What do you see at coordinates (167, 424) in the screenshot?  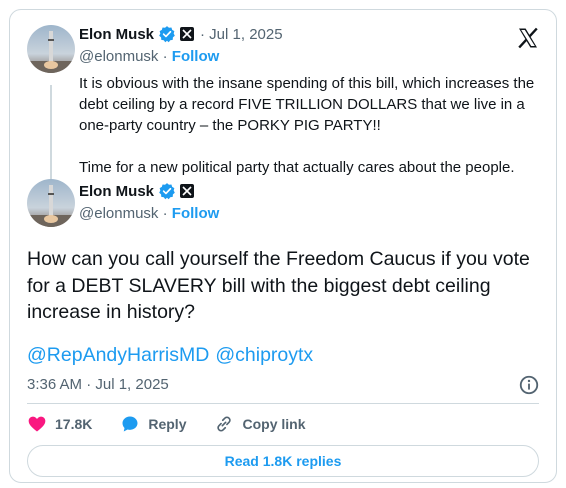 I see `reply-label: Reply` at bounding box center [167, 424].